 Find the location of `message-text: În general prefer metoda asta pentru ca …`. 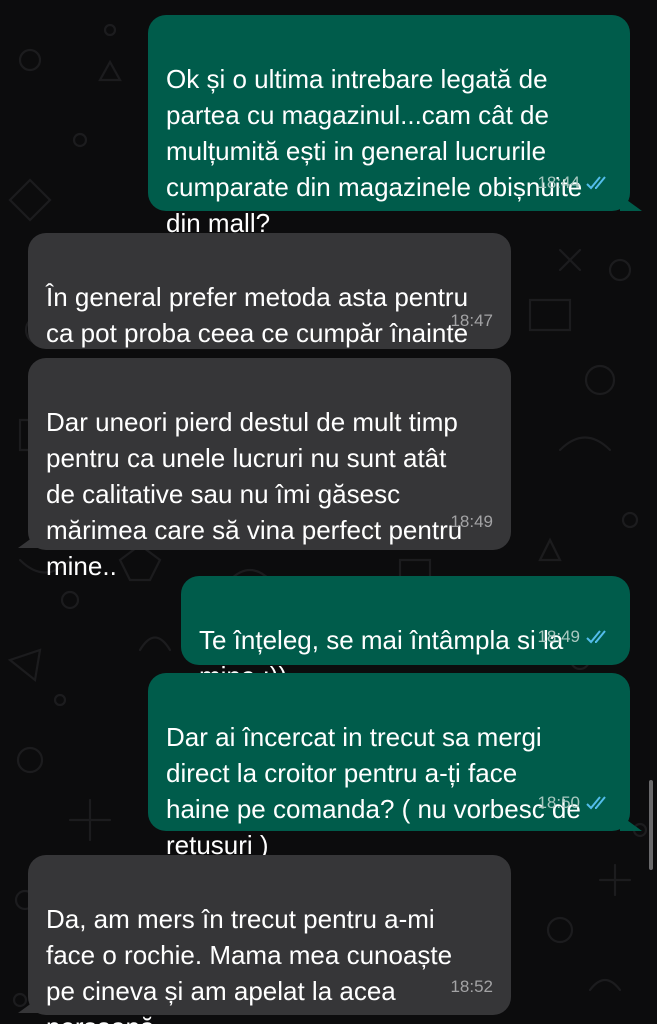

message-text: În general prefer metoda asta pentru ca … is located at coordinates (257, 315).